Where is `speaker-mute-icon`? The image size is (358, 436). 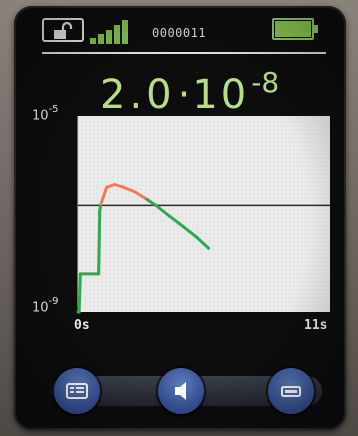
speaker-mute-icon is located at coordinates (180, 391).